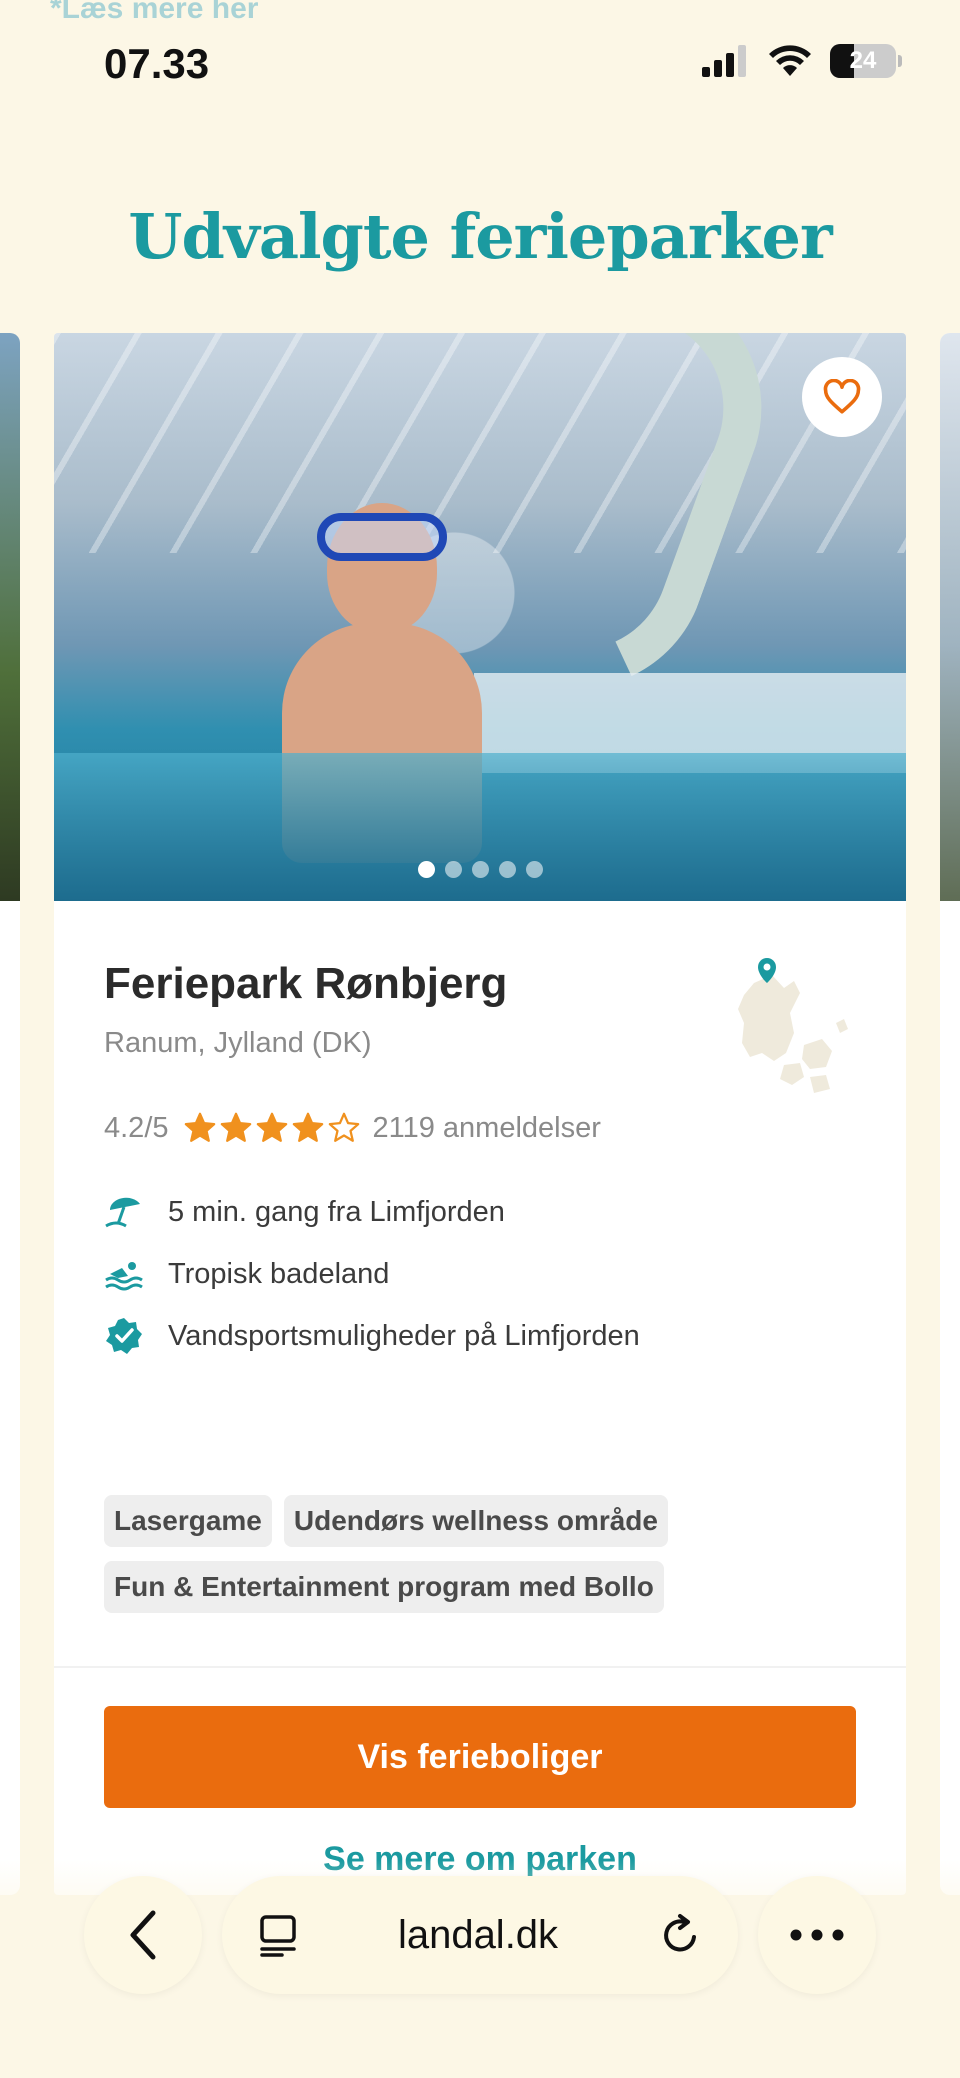 Image resolution: width=960 pixels, height=2078 pixels. I want to click on denmark-map-icon, so click(793, 1025).